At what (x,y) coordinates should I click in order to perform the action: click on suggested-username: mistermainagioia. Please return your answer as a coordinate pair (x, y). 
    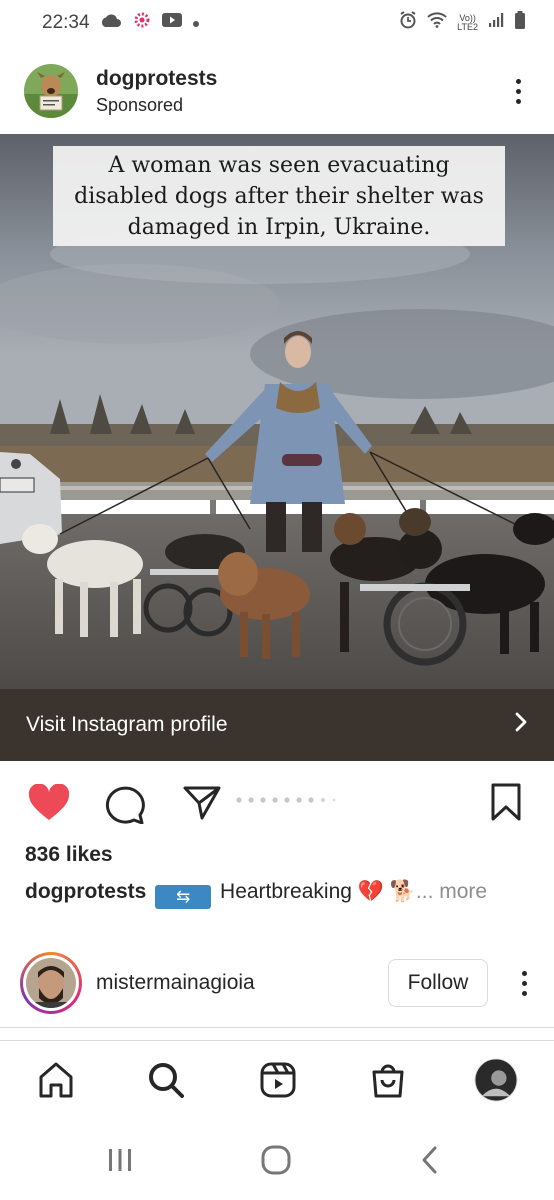
    Looking at the image, I should click on (175, 983).